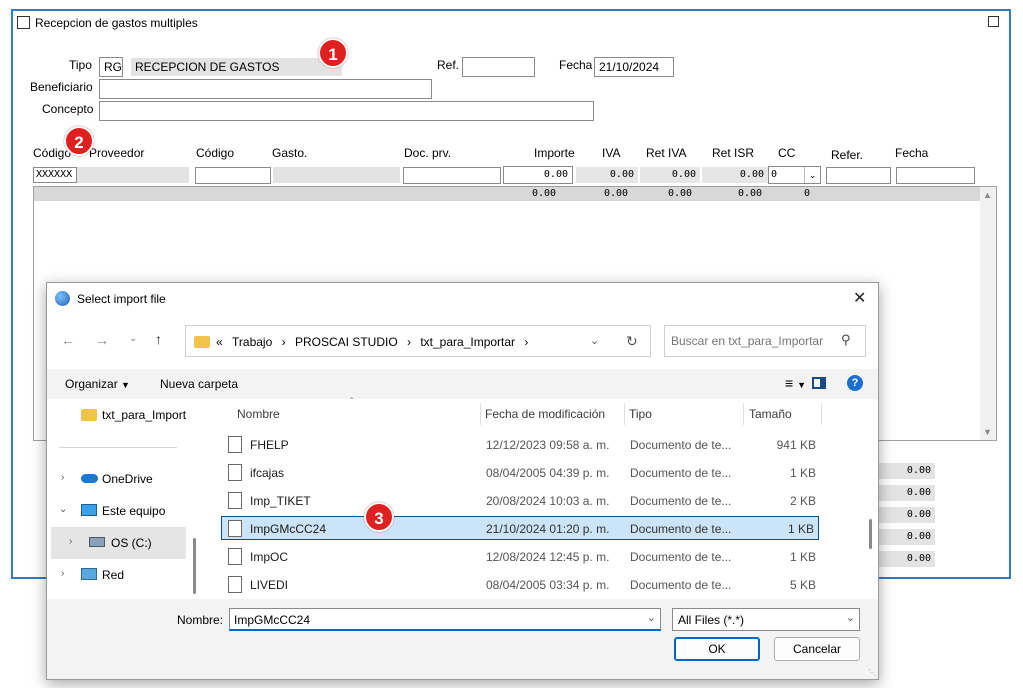 This screenshot has height=688, width=1023. Describe the element at coordinates (346, 111) in the screenshot. I see `concepto-field` at that location.